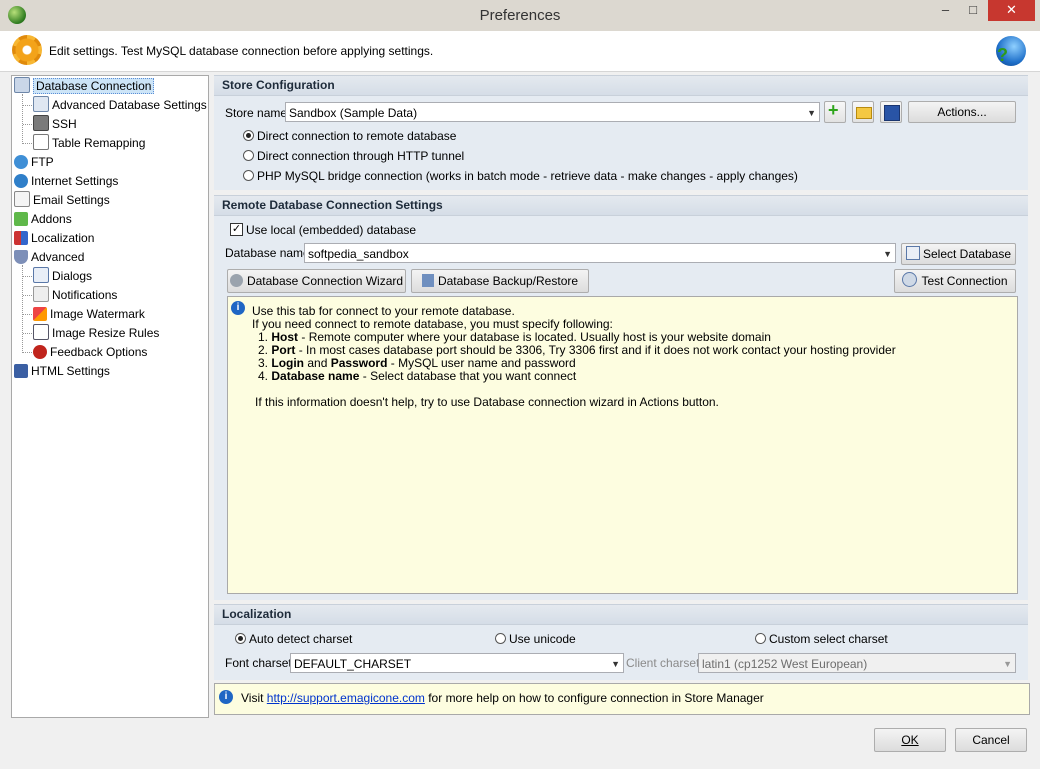  What do you see at coordinates (21, 257) in the screenshot?
I see `shield-icon` at bounding box center [21, 257].